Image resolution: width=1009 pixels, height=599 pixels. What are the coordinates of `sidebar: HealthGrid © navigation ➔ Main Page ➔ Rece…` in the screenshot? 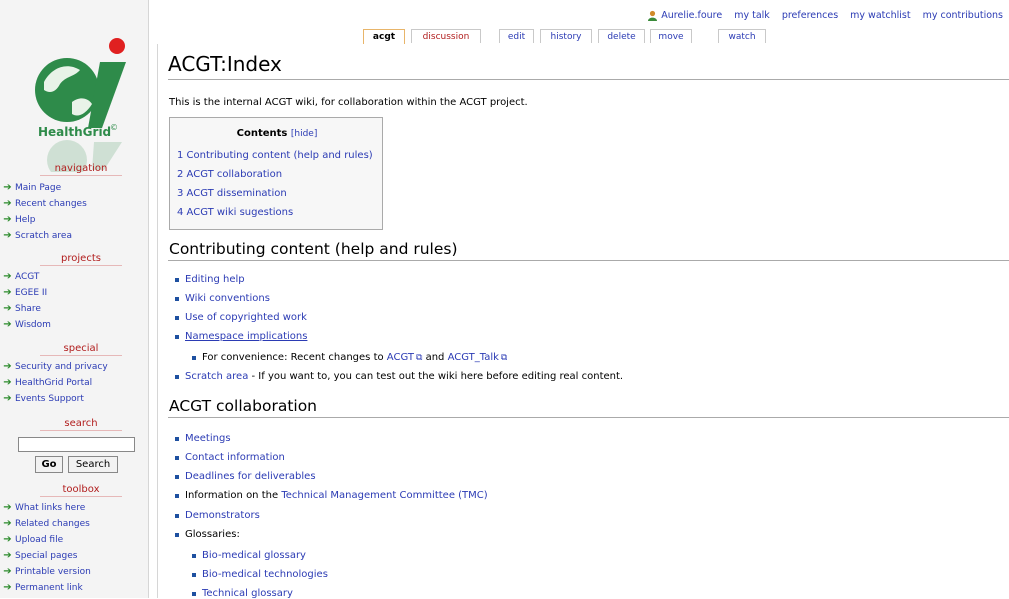 It's located at (74, 299).